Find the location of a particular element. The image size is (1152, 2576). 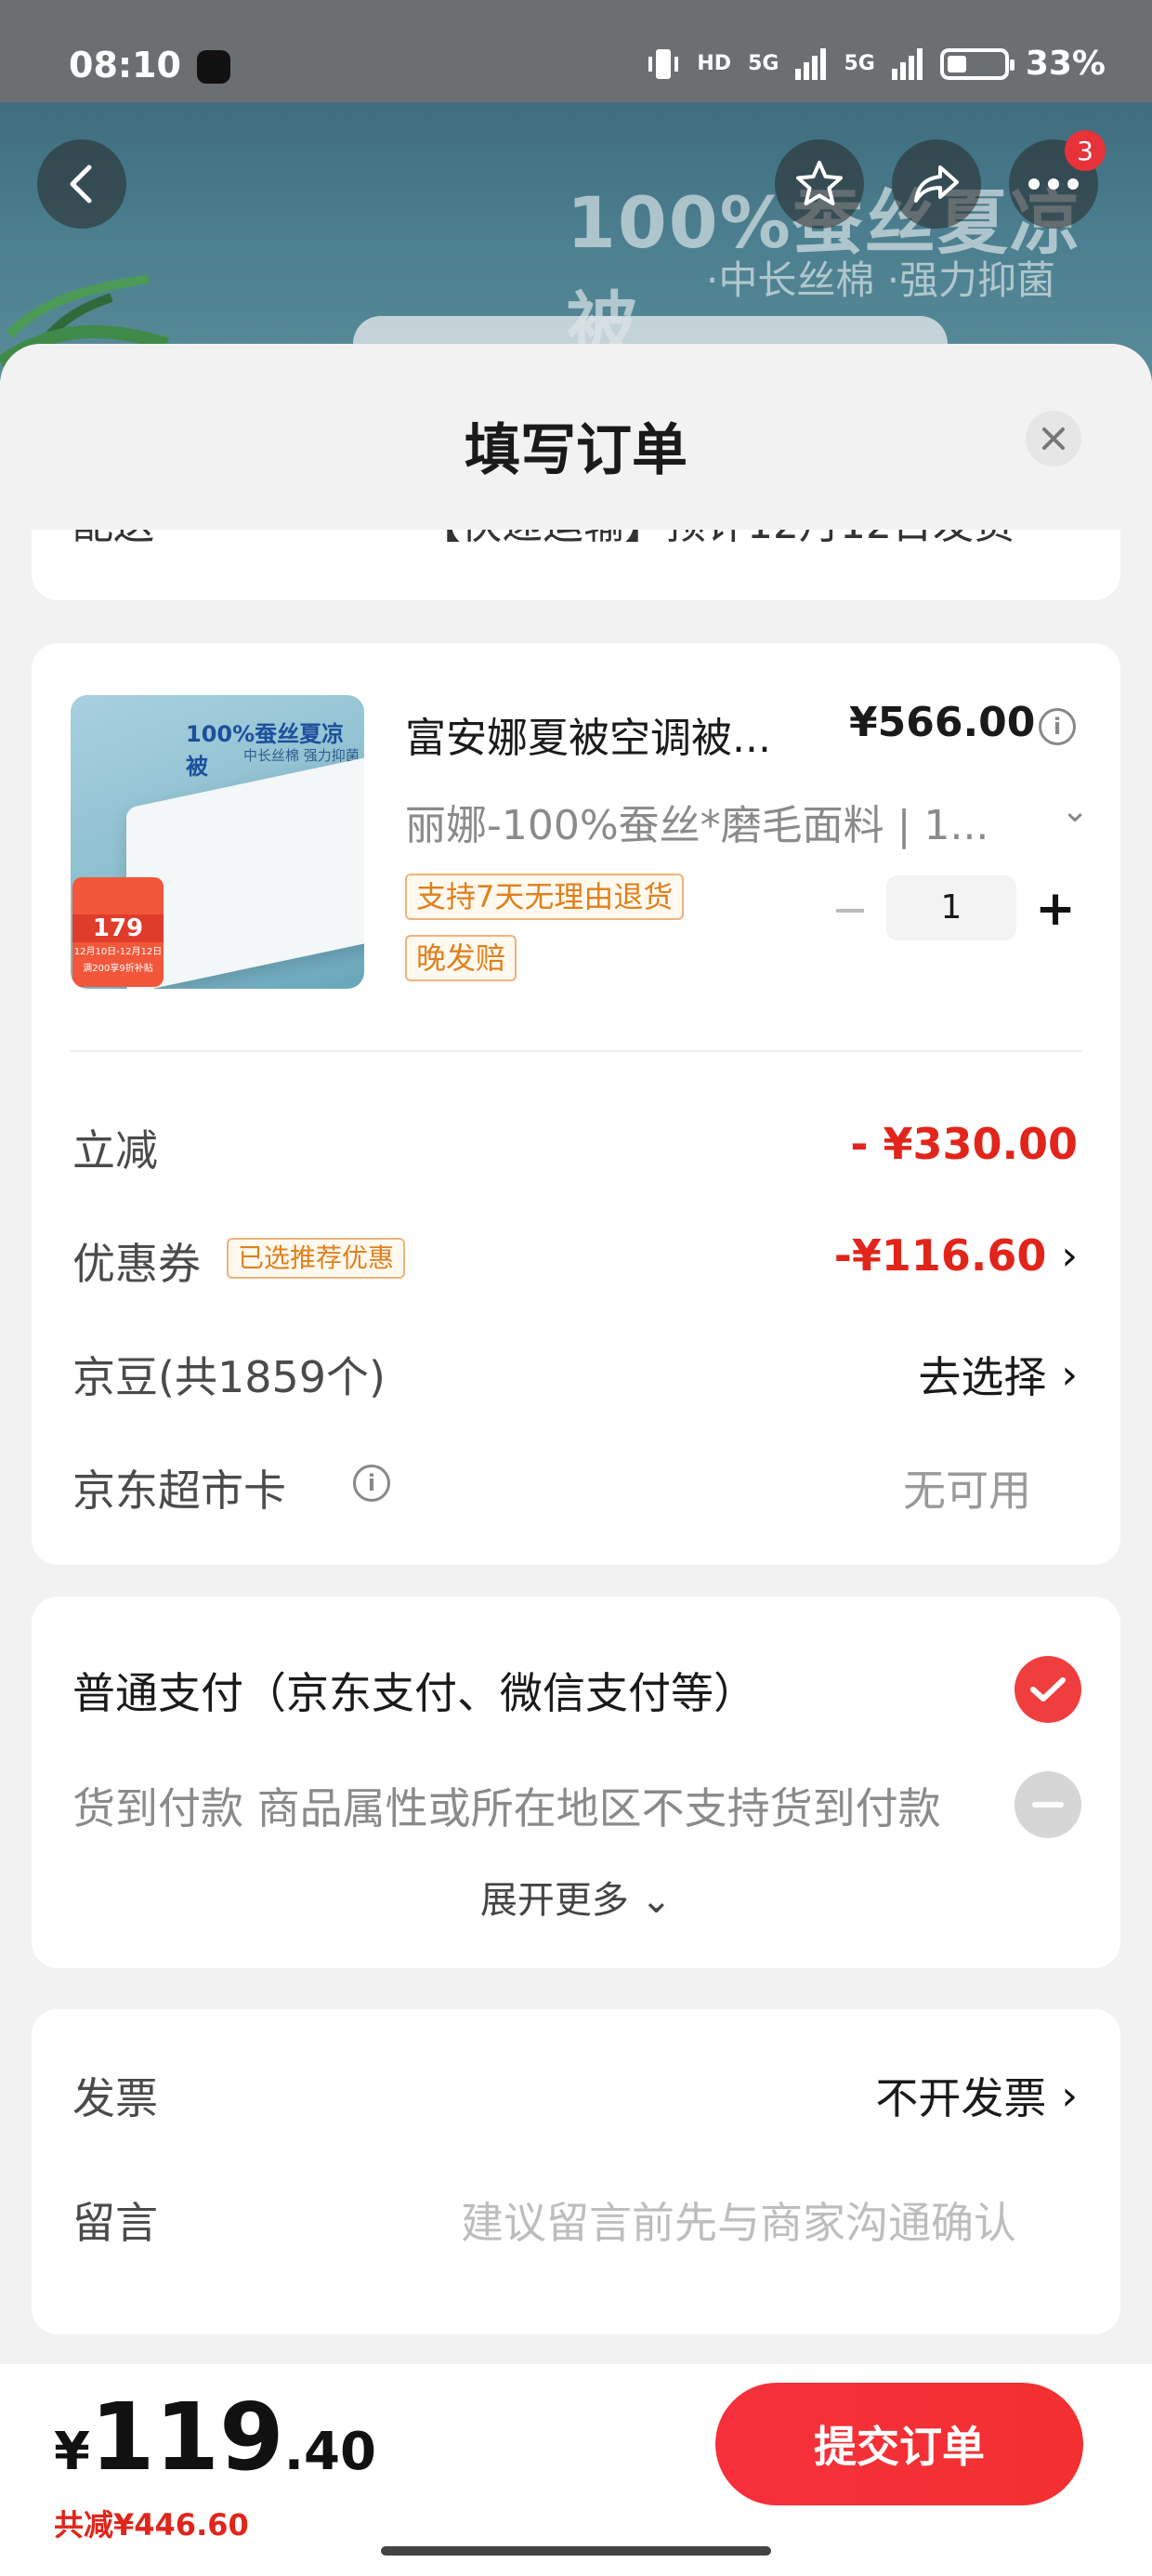

checkmark-icon is located at coordinates (1048, 1689).